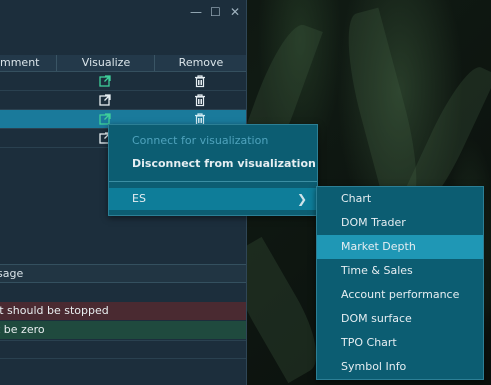  What do you see at coordinates (123, 13) in the screenshot?
I see `panel-titlebar: — ☐ ✕` at bounding box center [123, 13].